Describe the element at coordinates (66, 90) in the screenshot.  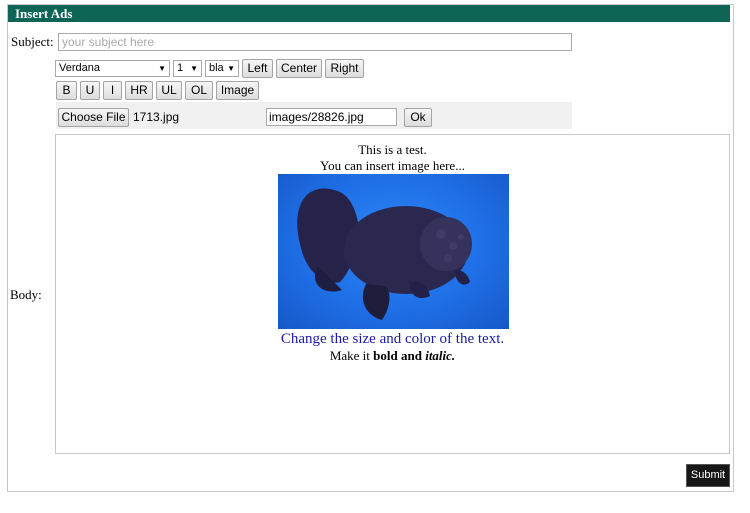
I see `bold-button: B` at that location.